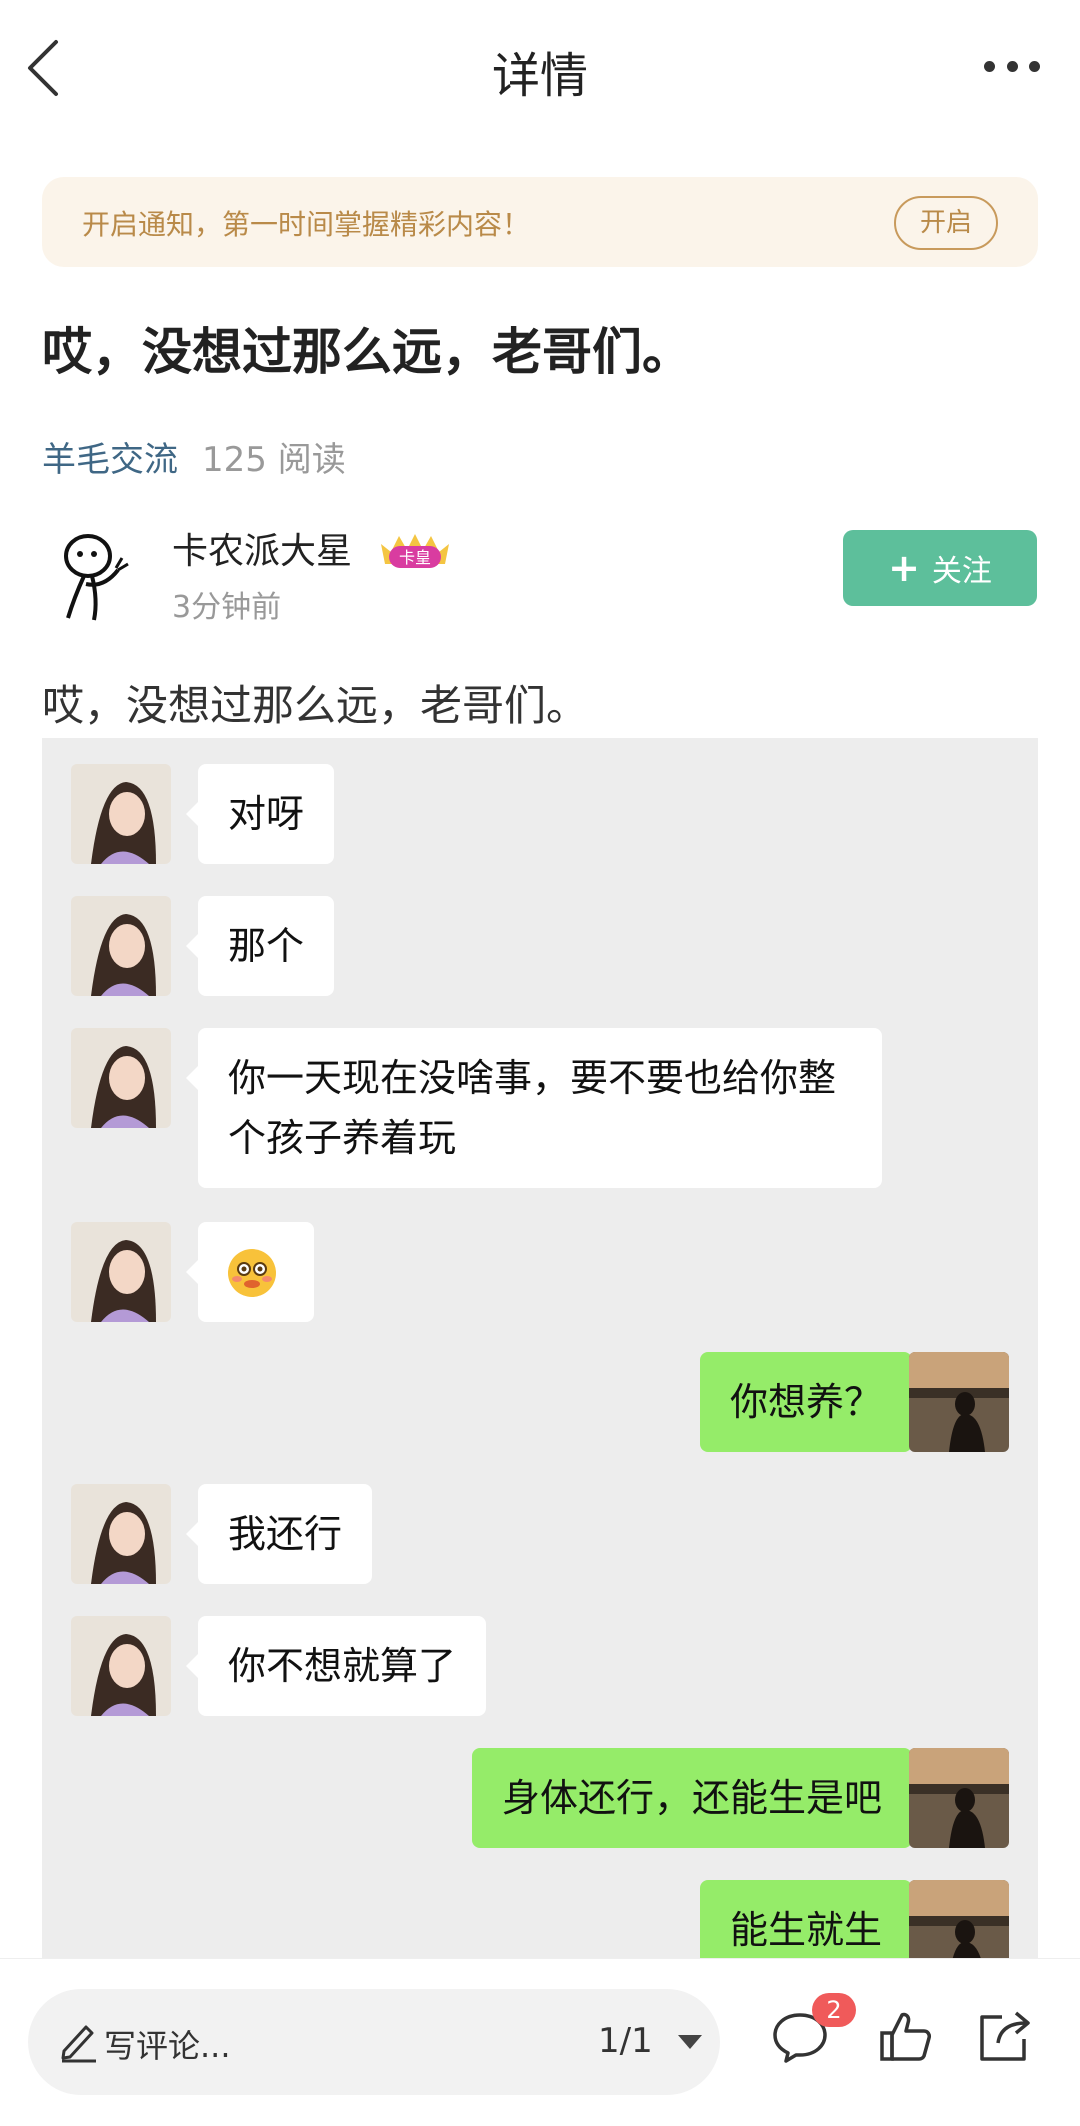  I want to click on chat-bubble, so click(250, 1272).